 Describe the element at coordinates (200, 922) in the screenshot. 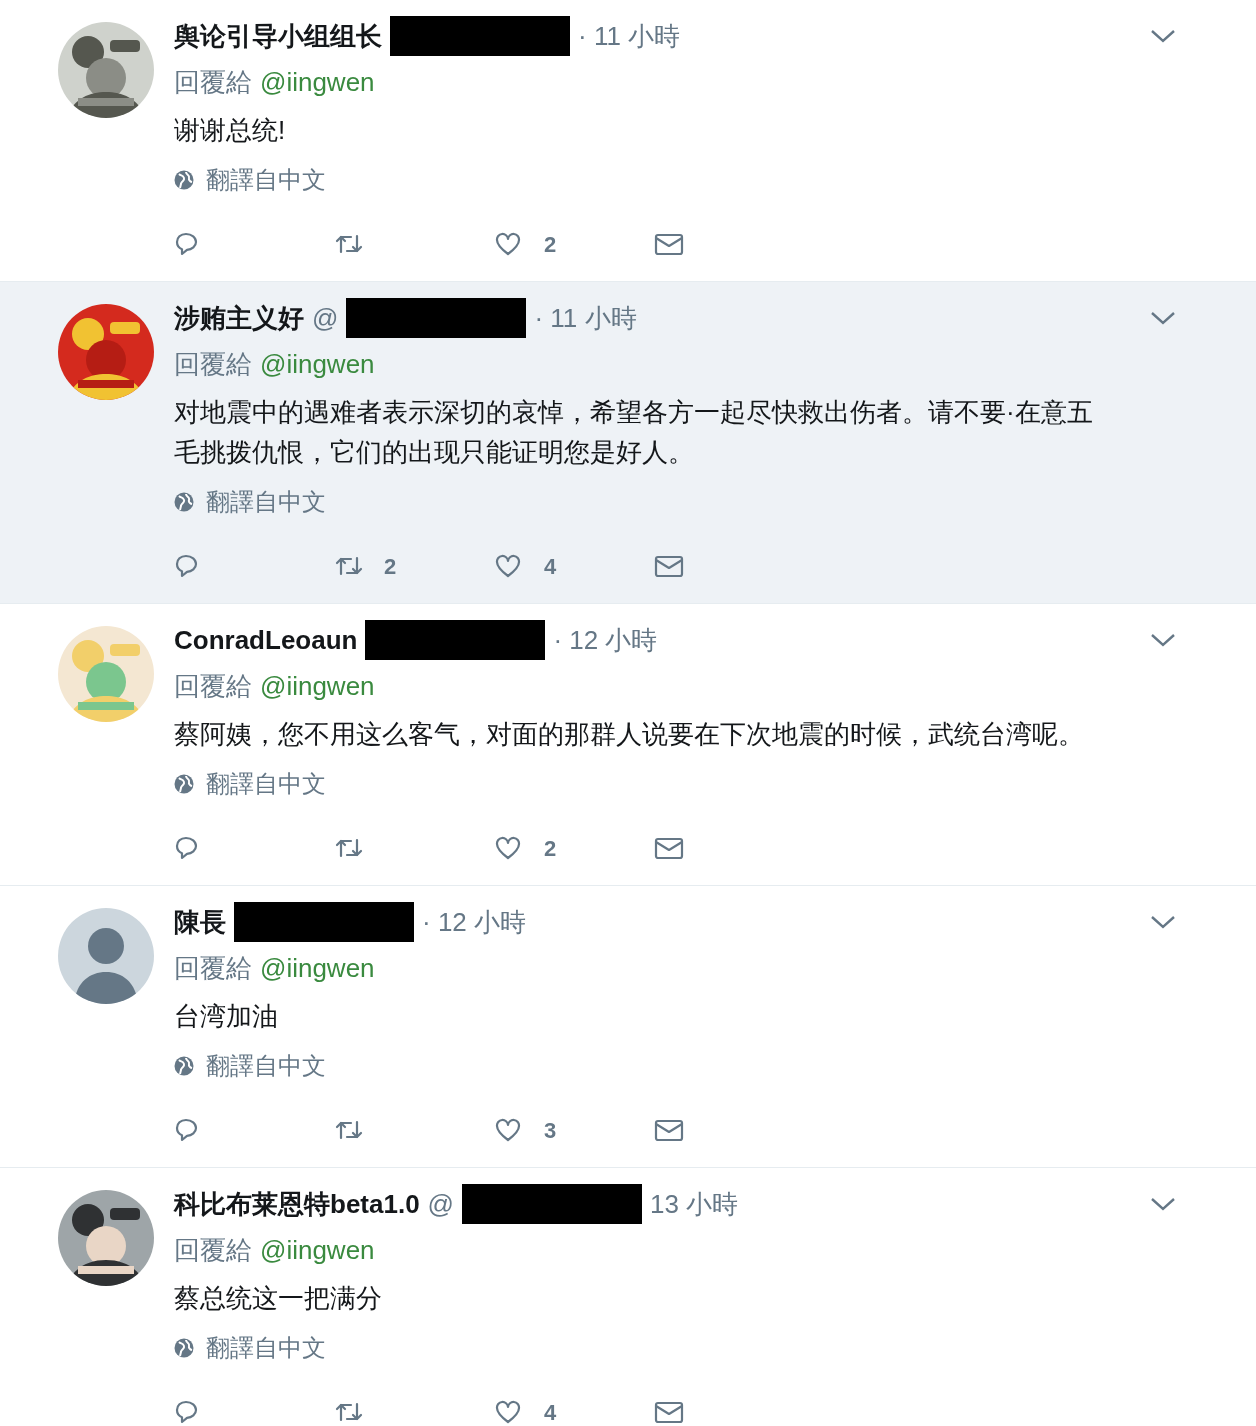

I see `user-name: 陳長` at that location.